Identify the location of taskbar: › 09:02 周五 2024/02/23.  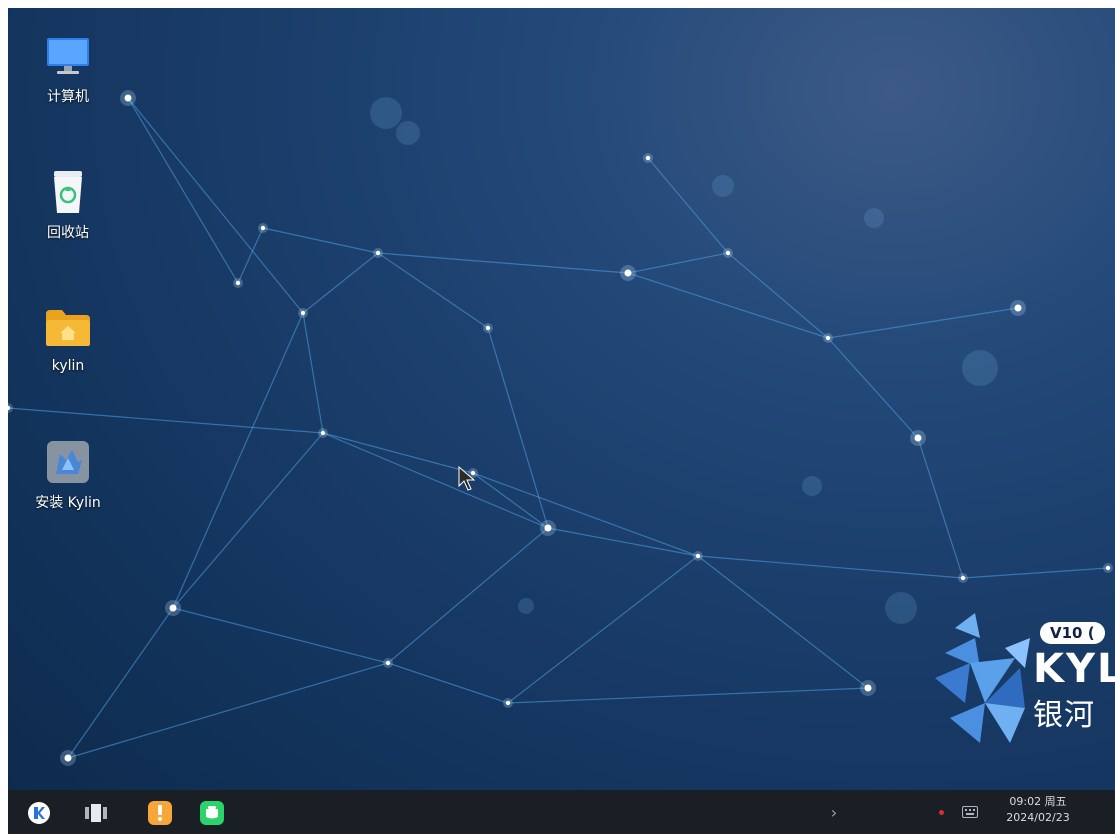
(561, 812).